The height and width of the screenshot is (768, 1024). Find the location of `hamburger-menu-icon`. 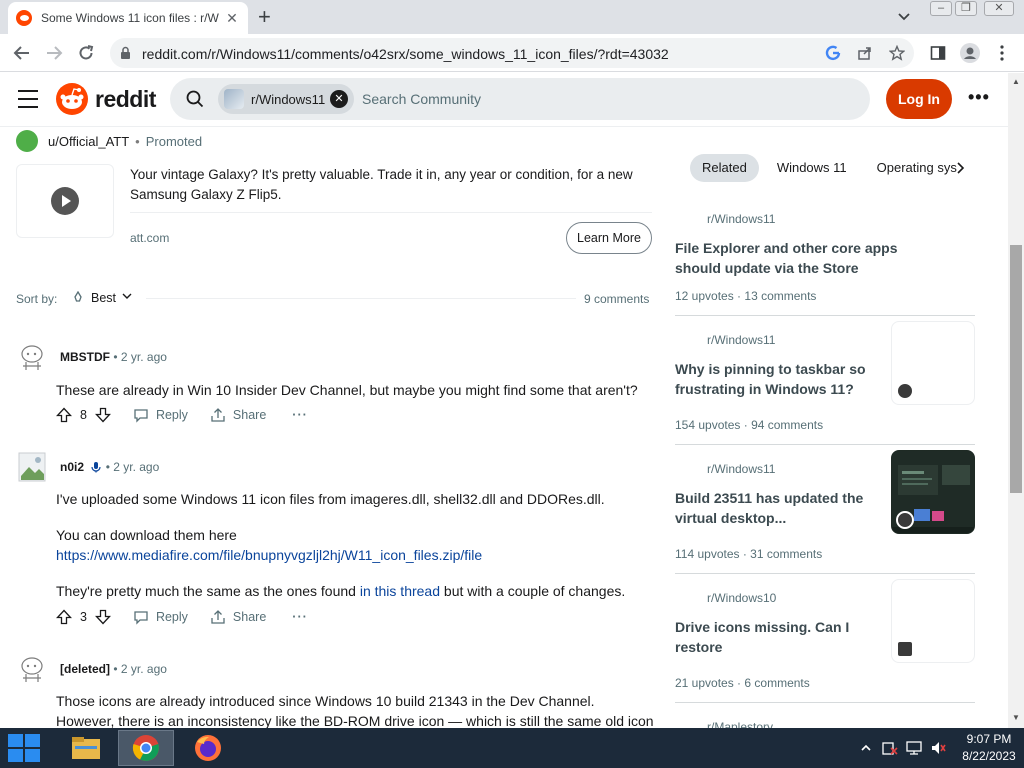

hamburger-menu-icon is located at coordinates (28, 99).